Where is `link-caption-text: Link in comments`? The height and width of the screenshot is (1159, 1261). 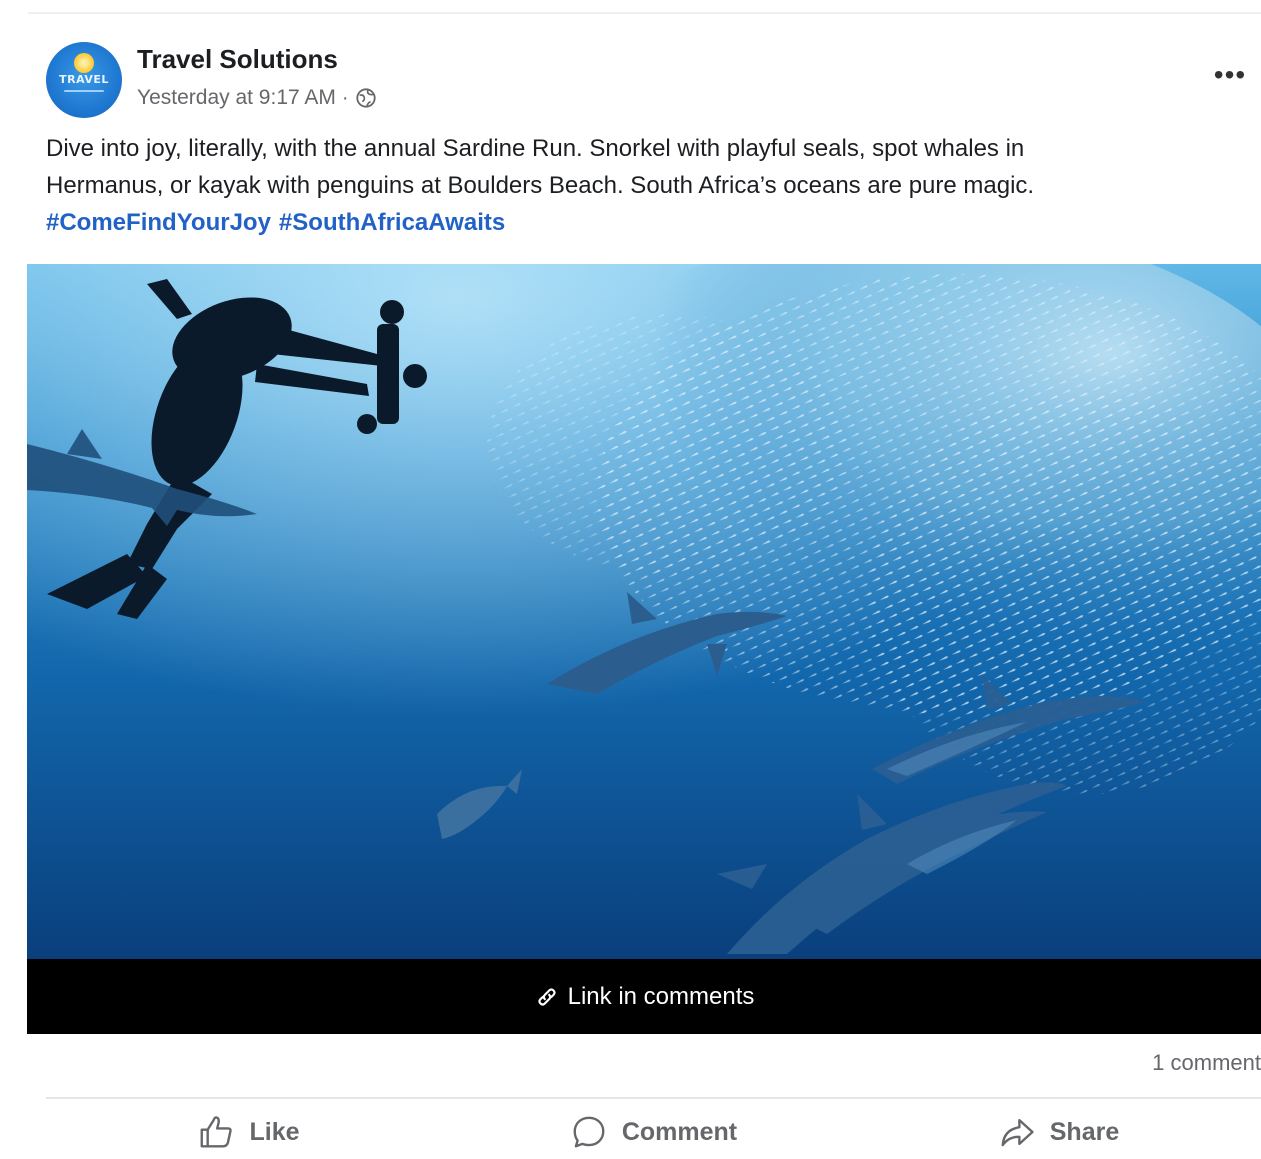
link-caption-text: Link in comments is located at coordinates (661, 996).